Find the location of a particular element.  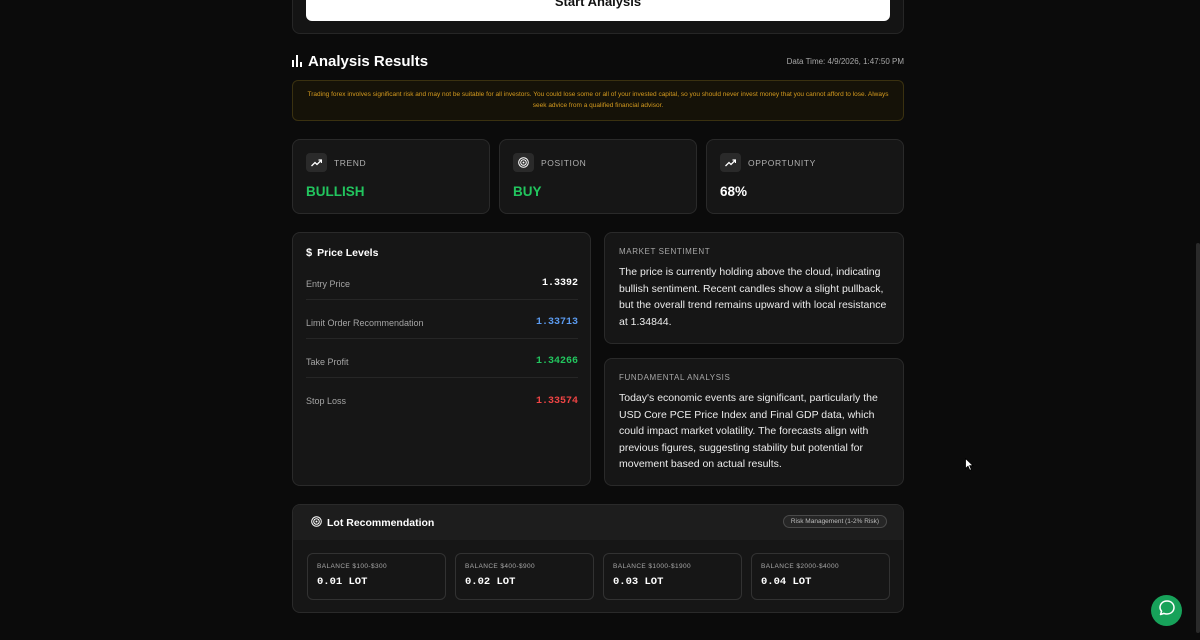

lot-item: BALANCE $1000-$1900 0.03 LOT is located at coordinates (672, 576).